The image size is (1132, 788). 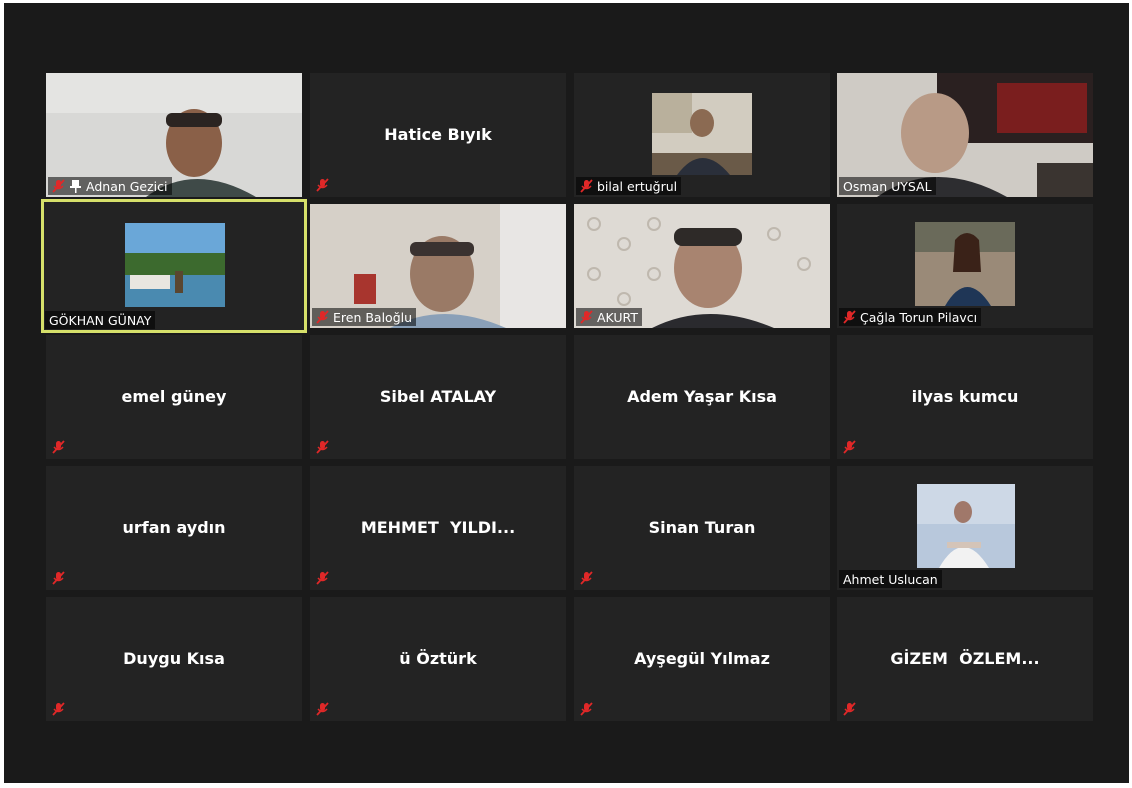 I want to click on participant-name: bilal ertuğrul, so click(x=637, y=186).